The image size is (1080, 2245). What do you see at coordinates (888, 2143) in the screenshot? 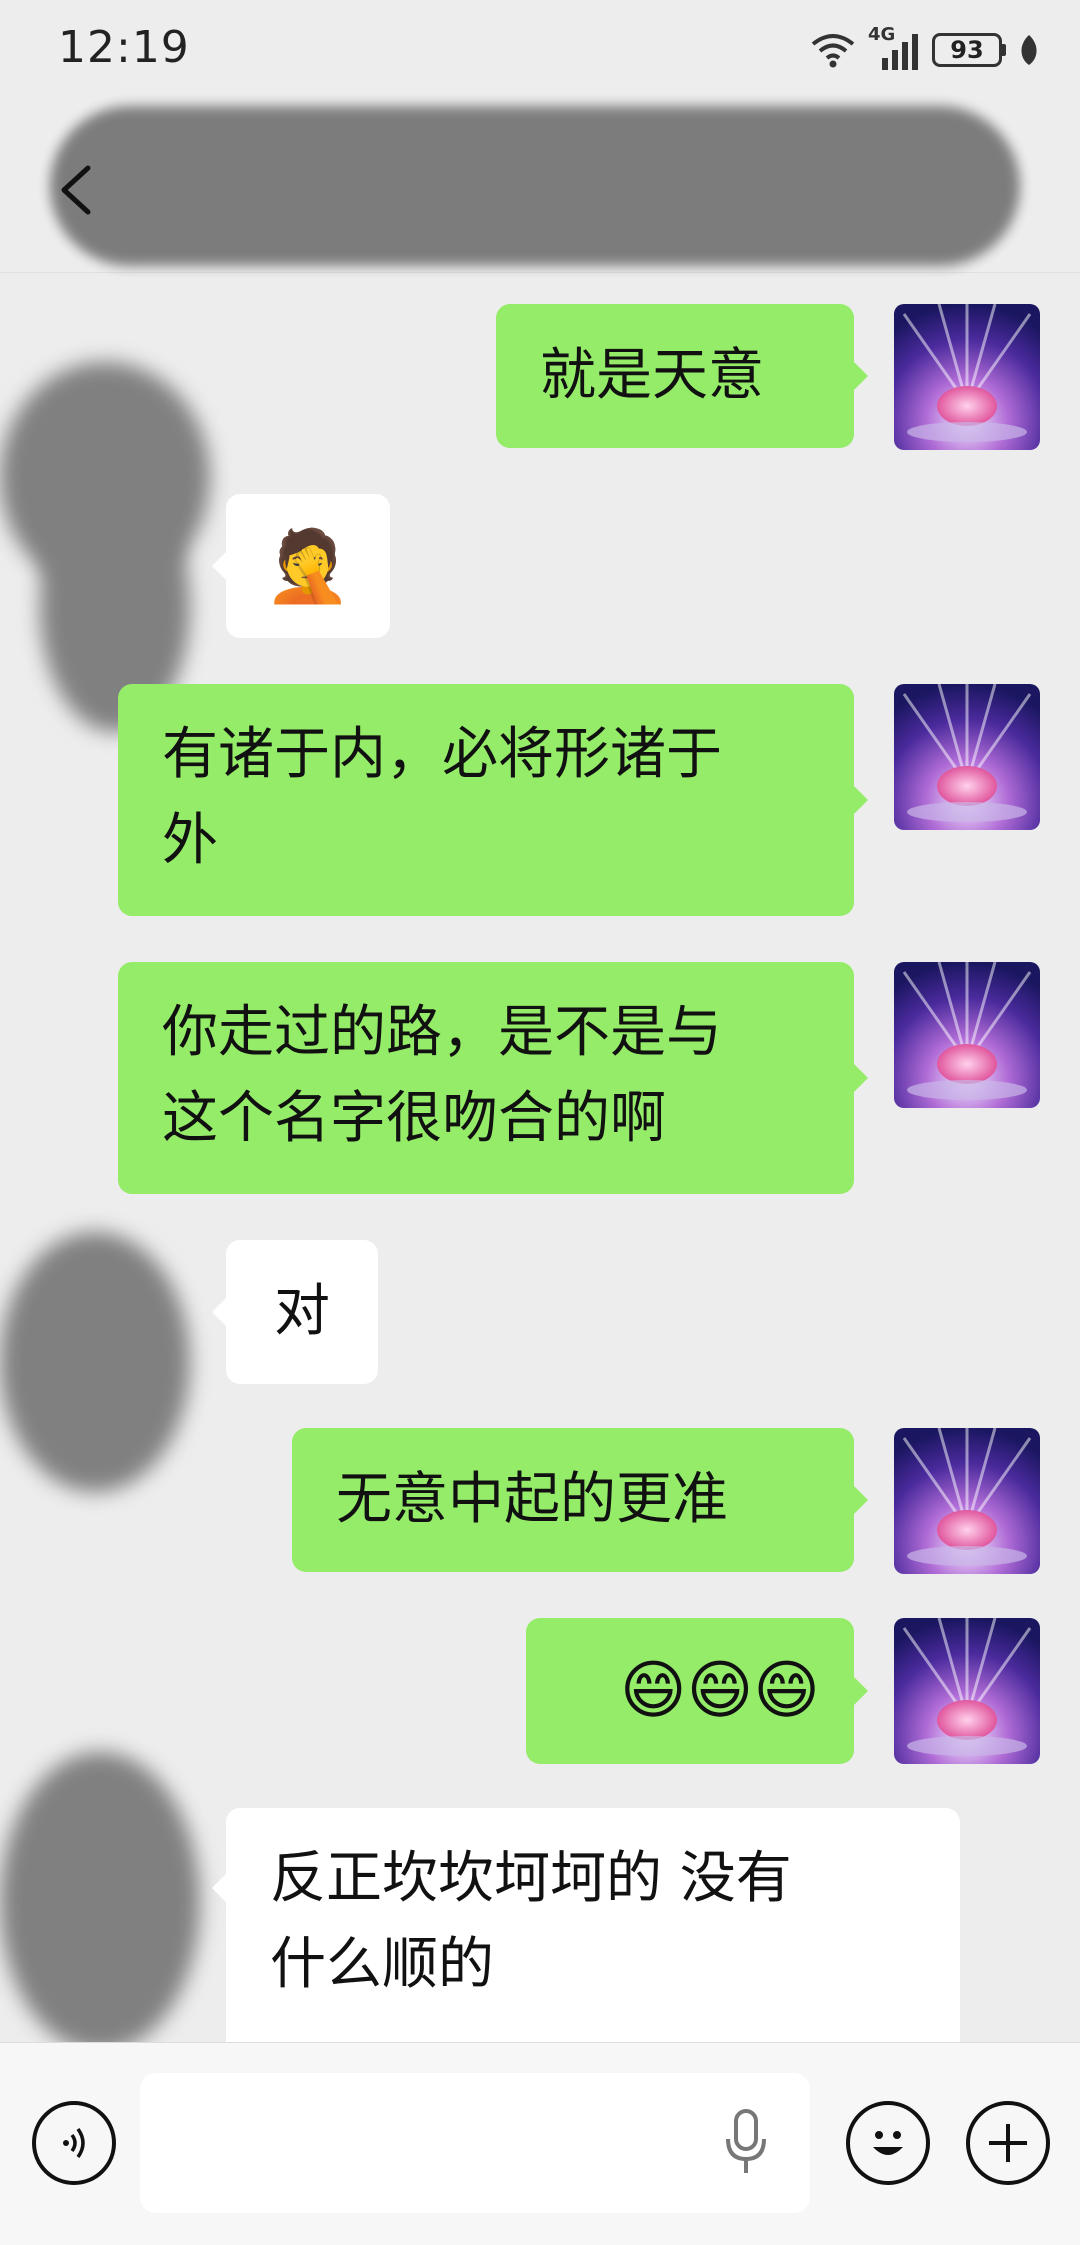
I see `emoji-icon` at bounding box center [888, 2143].